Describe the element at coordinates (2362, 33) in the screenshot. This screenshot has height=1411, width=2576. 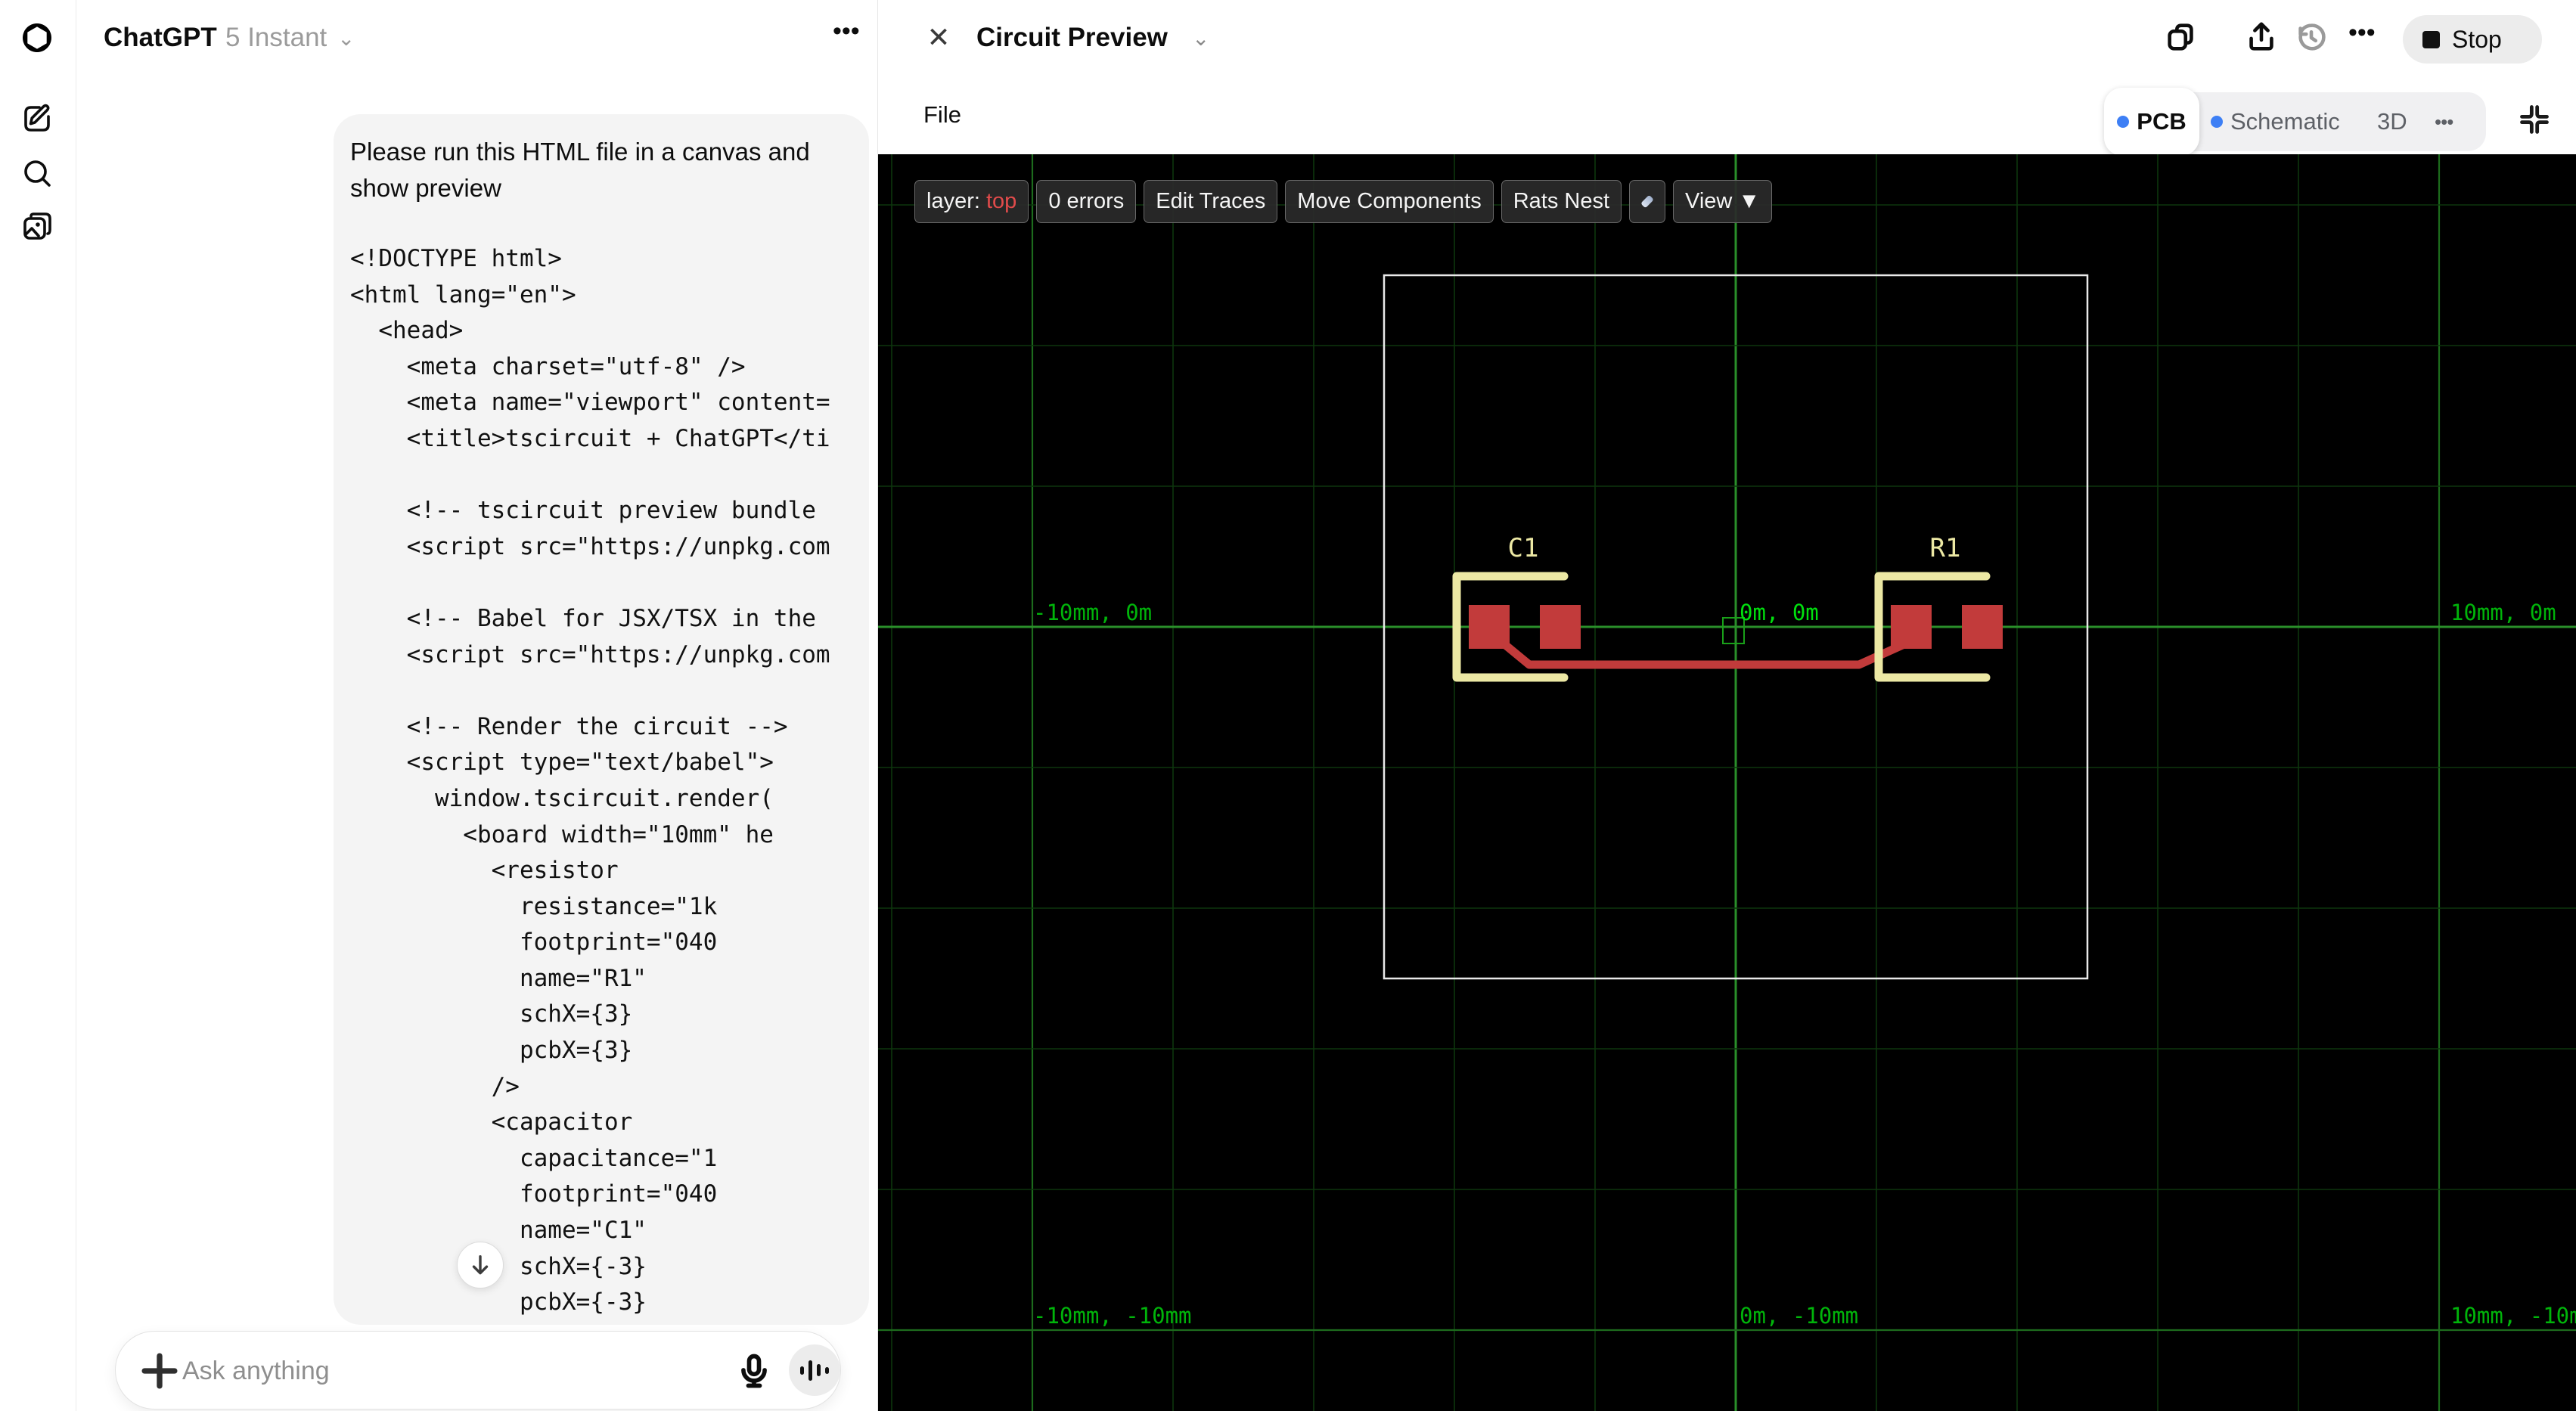
I see `canvas-more-menu-icon: •••` at that location.